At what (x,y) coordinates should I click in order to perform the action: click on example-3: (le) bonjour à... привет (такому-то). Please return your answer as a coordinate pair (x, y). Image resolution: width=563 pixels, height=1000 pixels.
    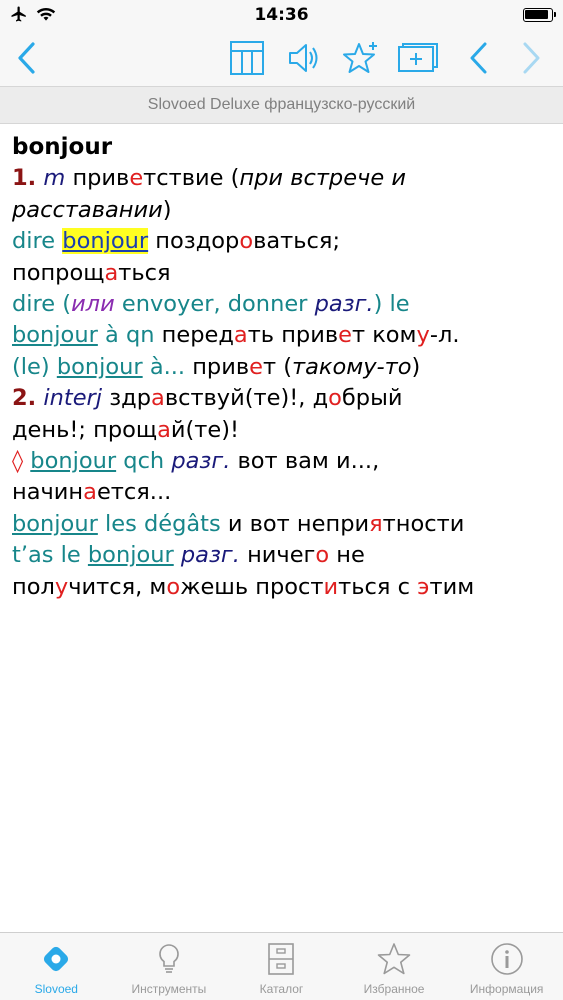
    Looking at the image, I should click on (284, 367).